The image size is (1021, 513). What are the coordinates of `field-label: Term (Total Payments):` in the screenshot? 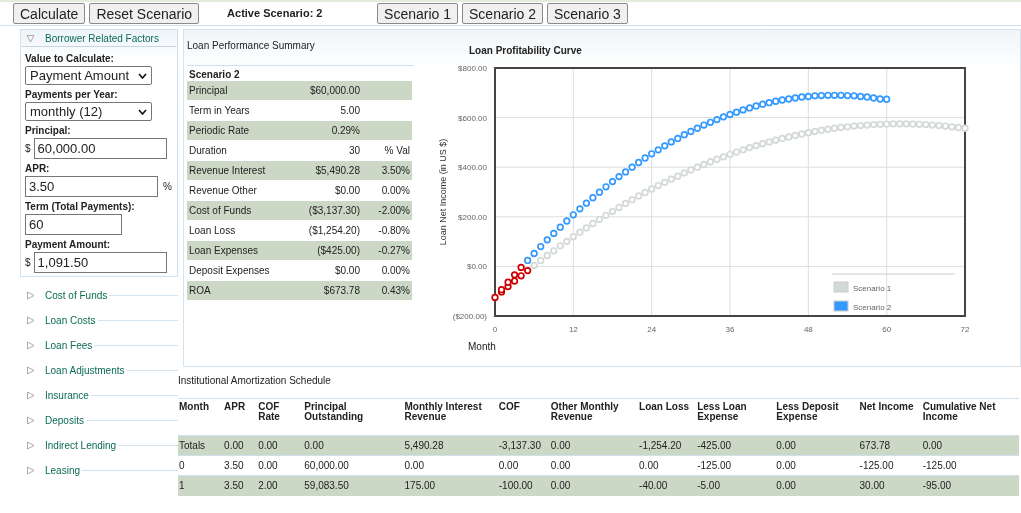 It's located at (80, 207).